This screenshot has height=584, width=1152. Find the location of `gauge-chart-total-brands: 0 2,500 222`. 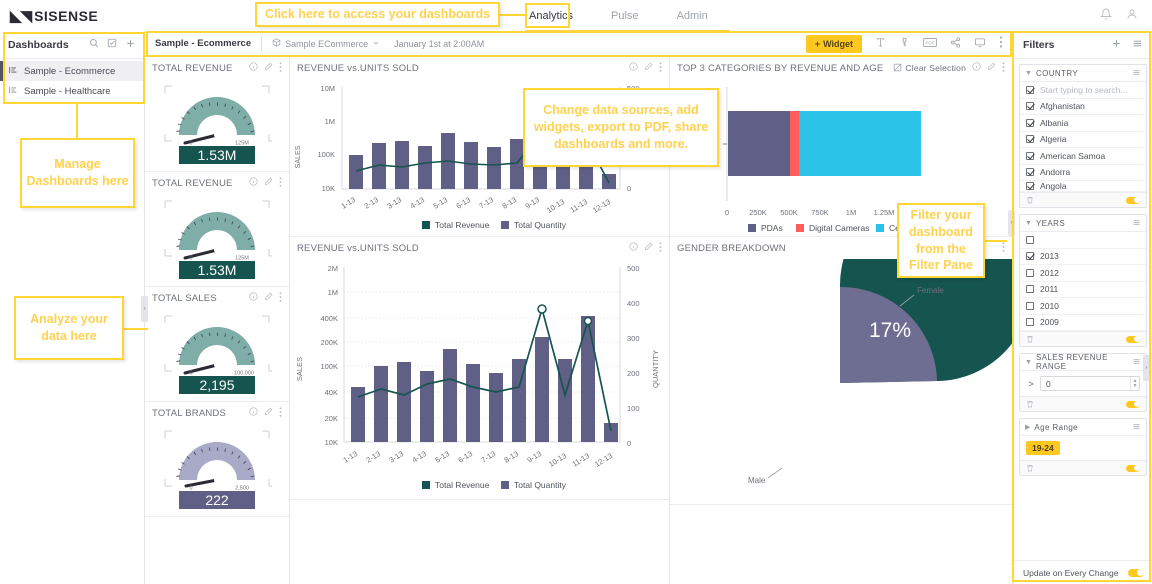

gauge-chart-total-brands: 0 2,500 222 is located at coordinates (217, 467).